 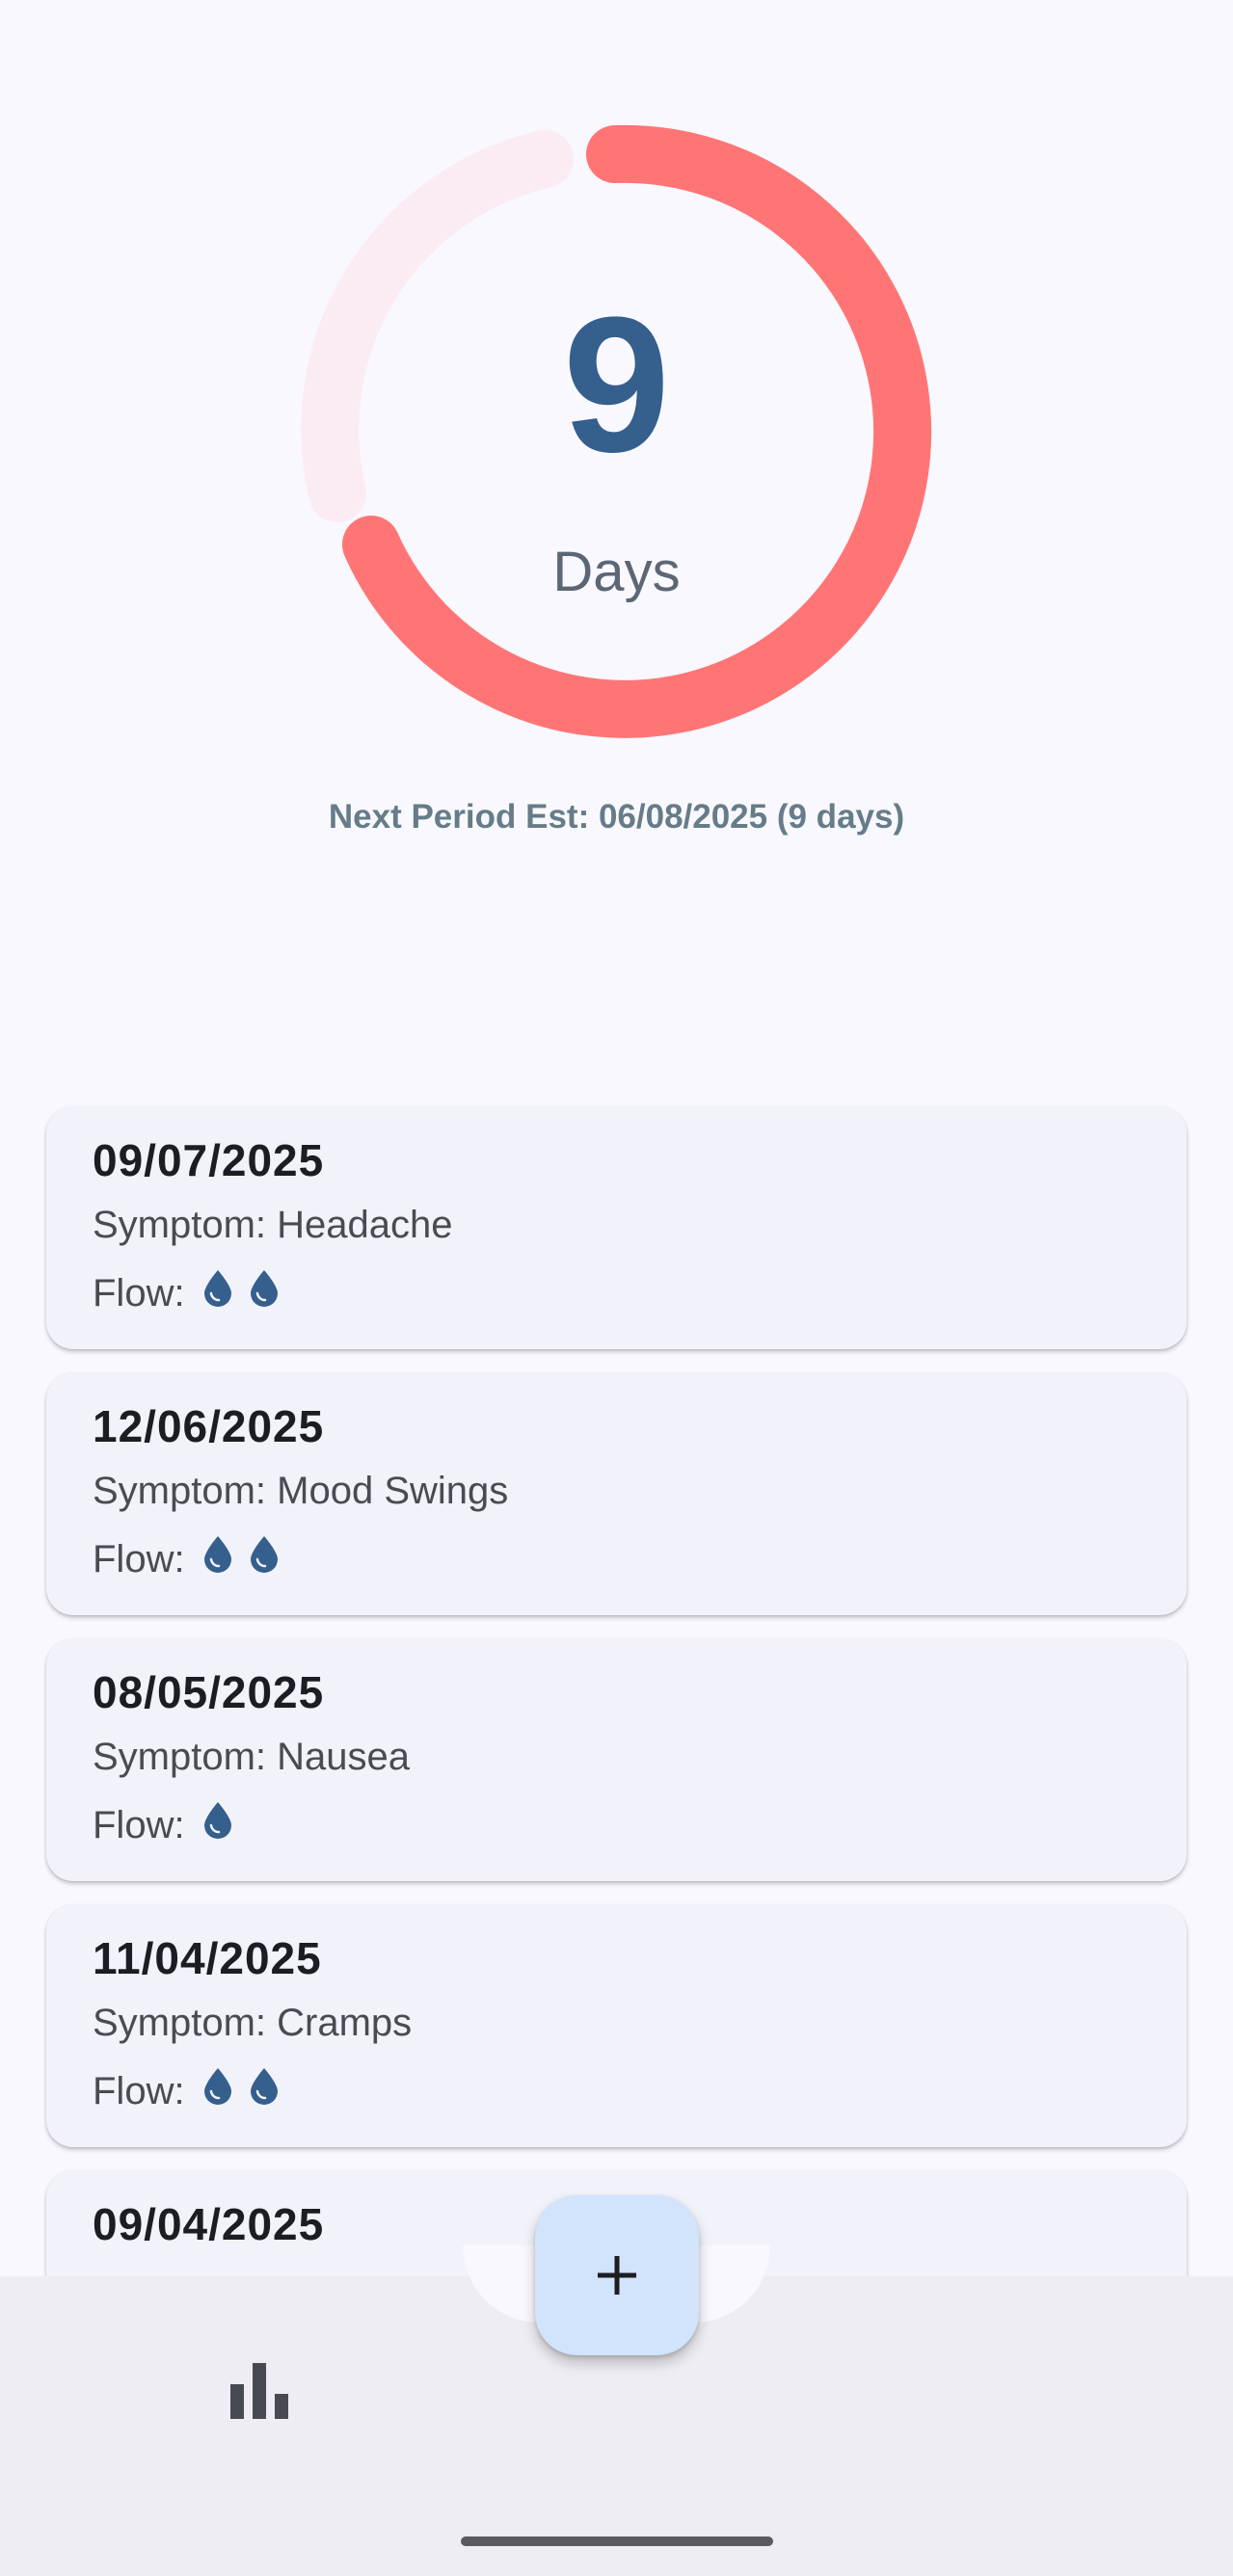 What do you see at coordinates (209, 1160) in the screenshot?
I see `entry-date: 09/07/2025` at bounding box center [209, 1160].